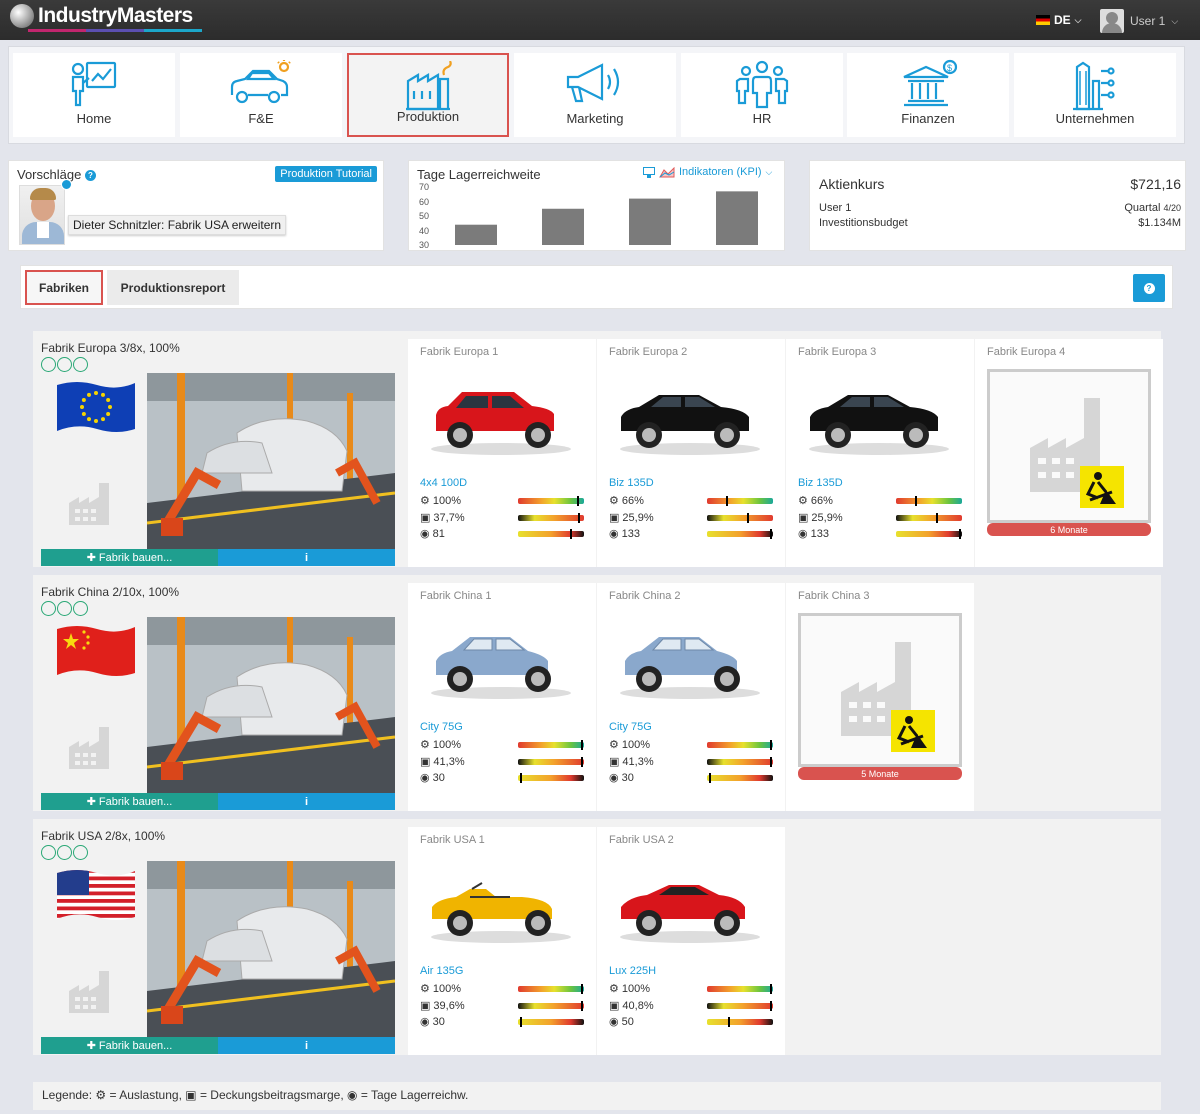 The width and height of the screenshot is (1200, 1114). I want to click on metric-days: ◉ 133, so click(624, 534).